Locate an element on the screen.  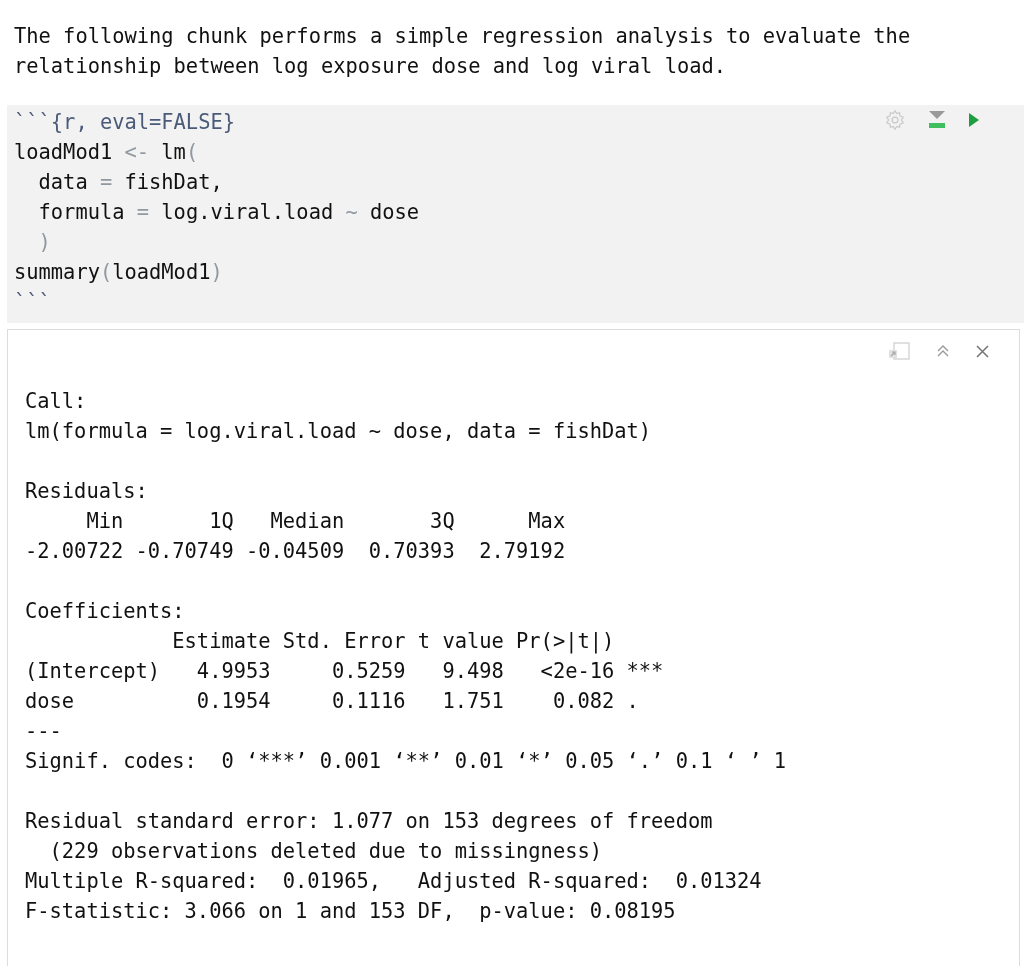
output-line: -2.00722 -0.70749 -0.04509 0.70393 2.79192 is located at coordinates (296, 551).